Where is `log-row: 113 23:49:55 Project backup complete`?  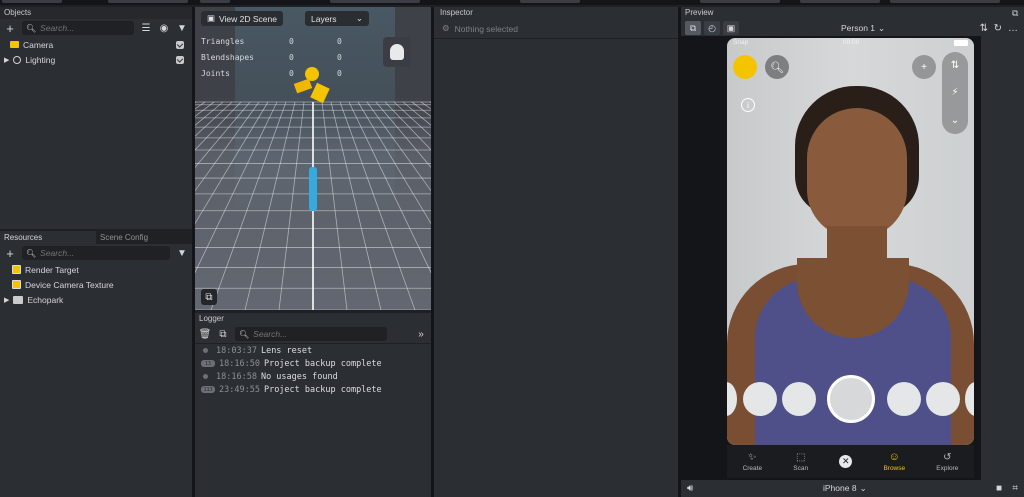 log-row: 113 23:49:55 Project backup complete is located at coordinates (313, 389).